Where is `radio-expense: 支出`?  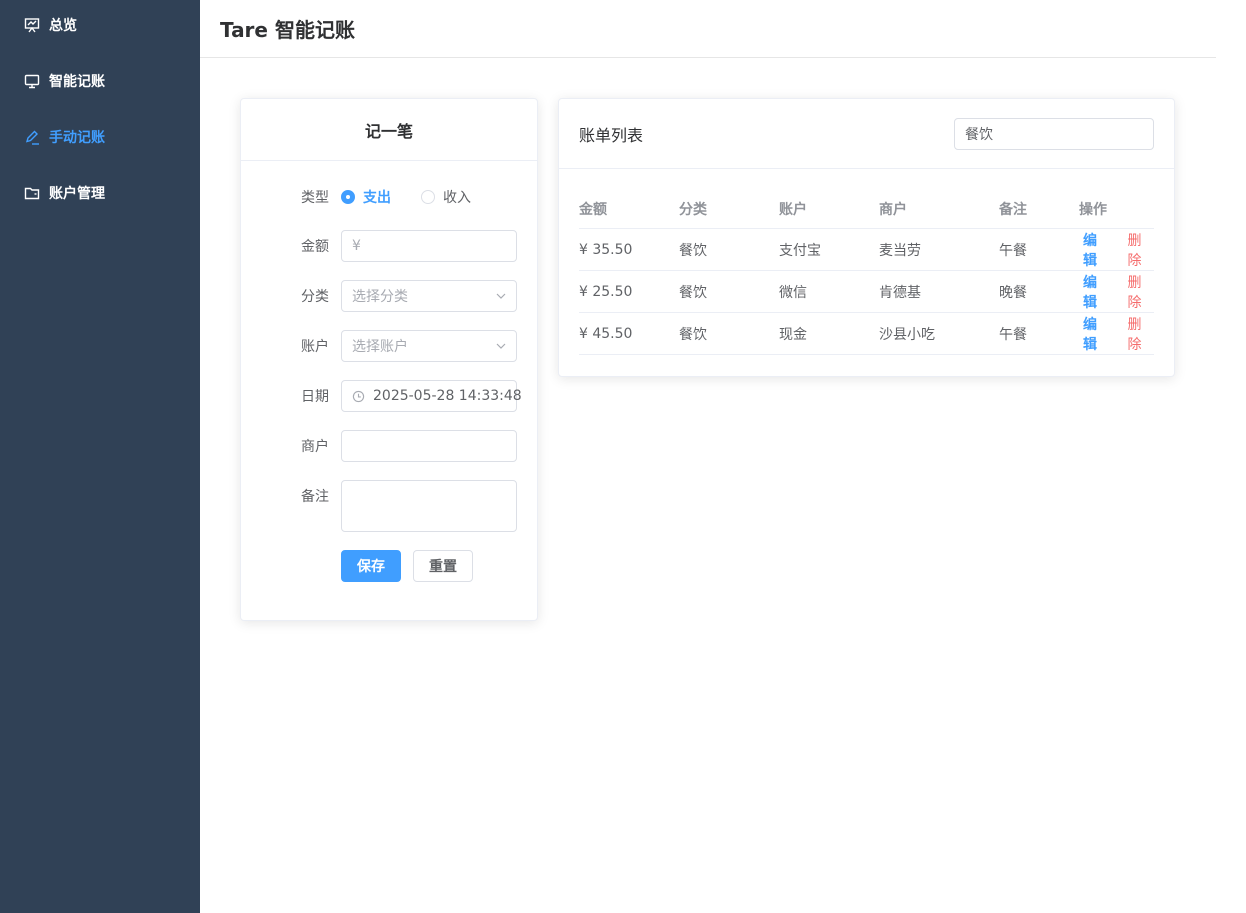
radio-expense: 支出 is located at coordinates (366, 197).